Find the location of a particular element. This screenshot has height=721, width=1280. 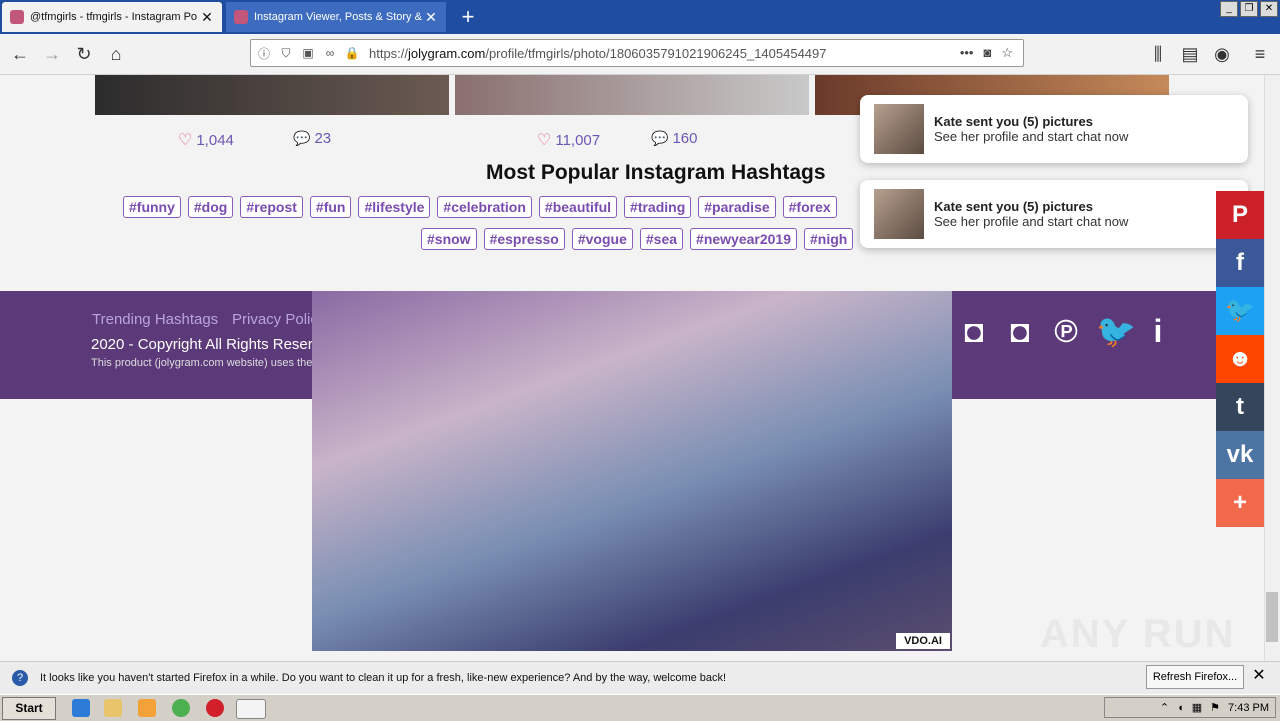

twitter-icon: 🐦 is located at coordinates (1116, 331).